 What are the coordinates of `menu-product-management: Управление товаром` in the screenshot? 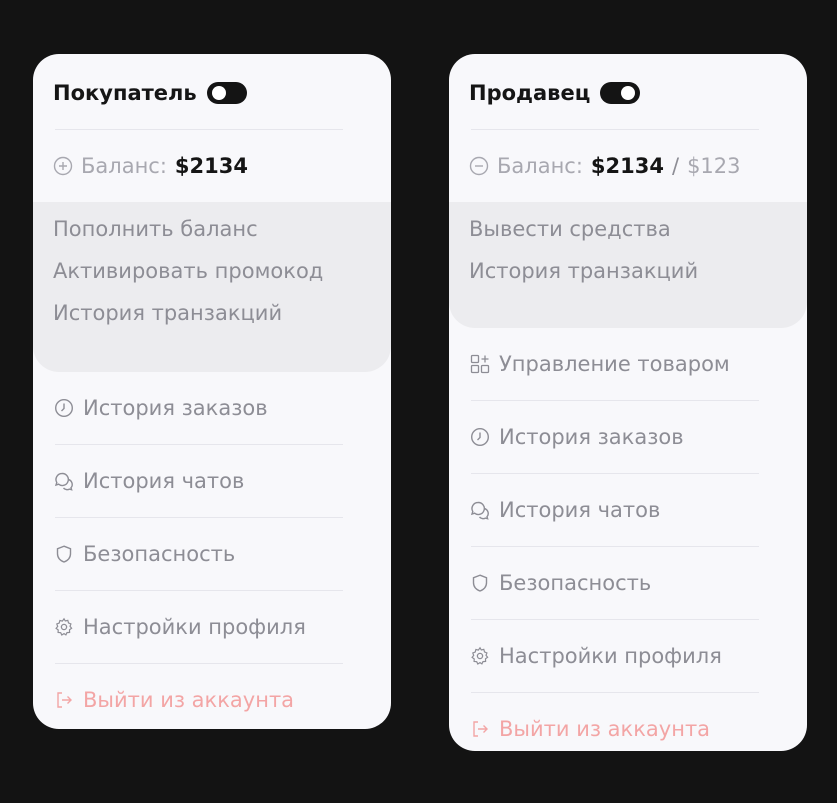 It's located at (628, 364).